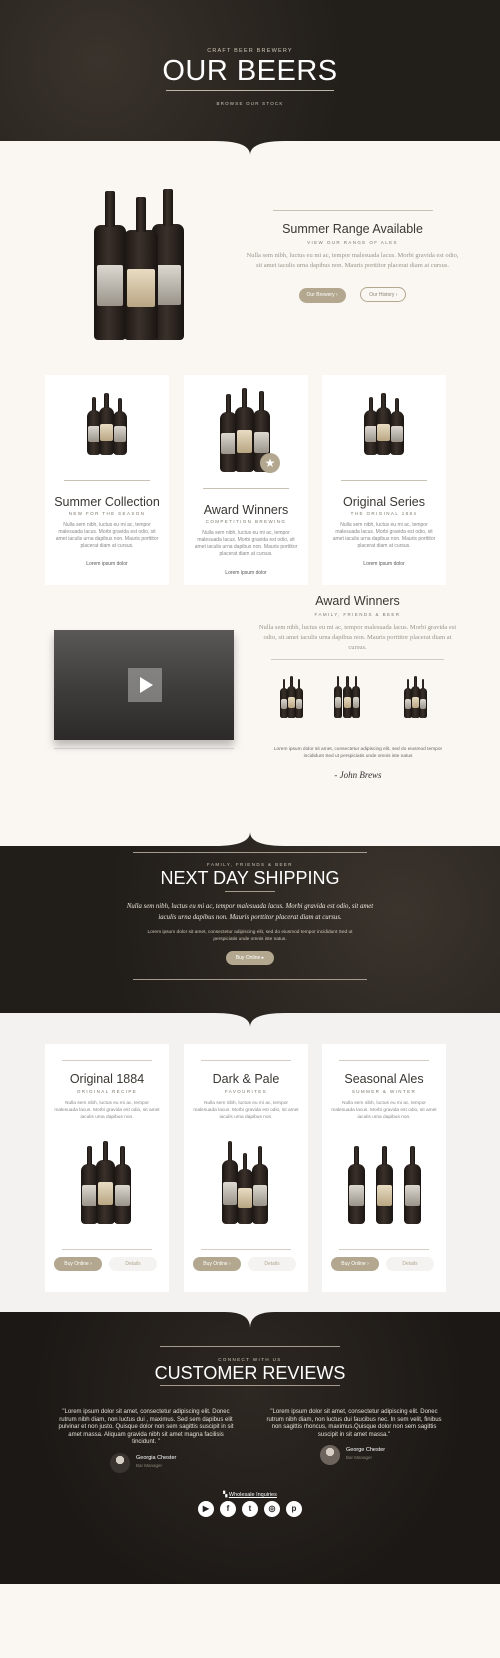  Describe the element at coordinates (250, 148) in the screenshot. I see `hero-bottom-notch` at that location.